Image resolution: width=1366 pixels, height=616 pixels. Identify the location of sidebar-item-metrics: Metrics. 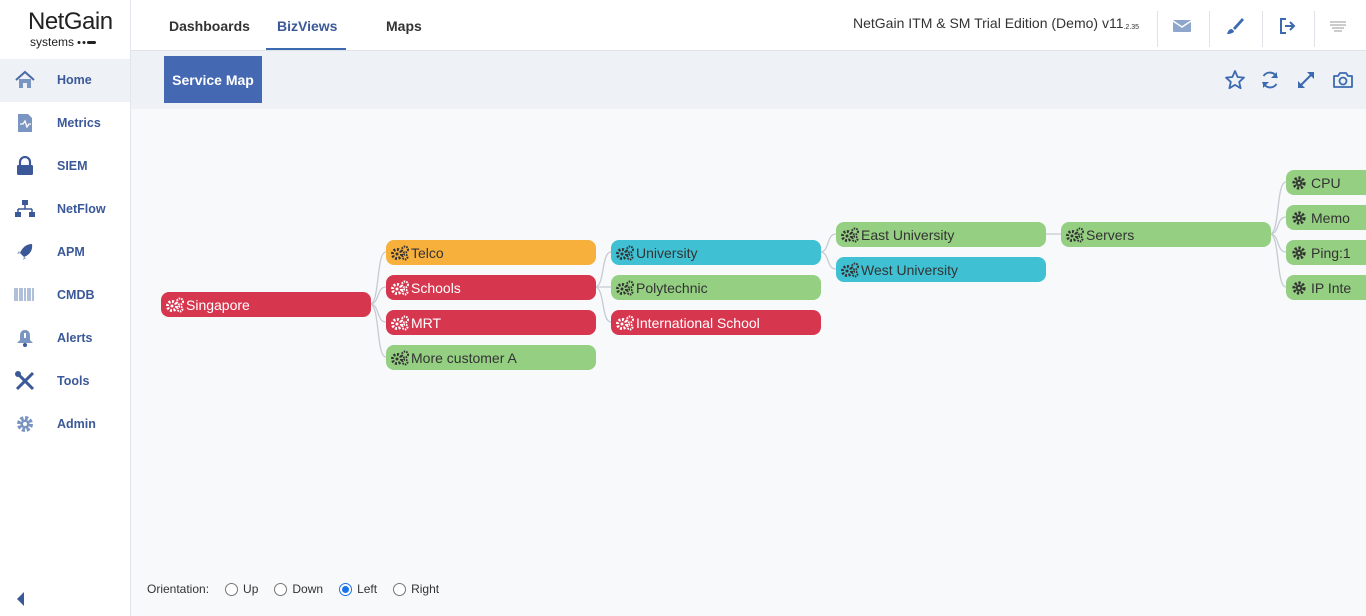
(65, 123).